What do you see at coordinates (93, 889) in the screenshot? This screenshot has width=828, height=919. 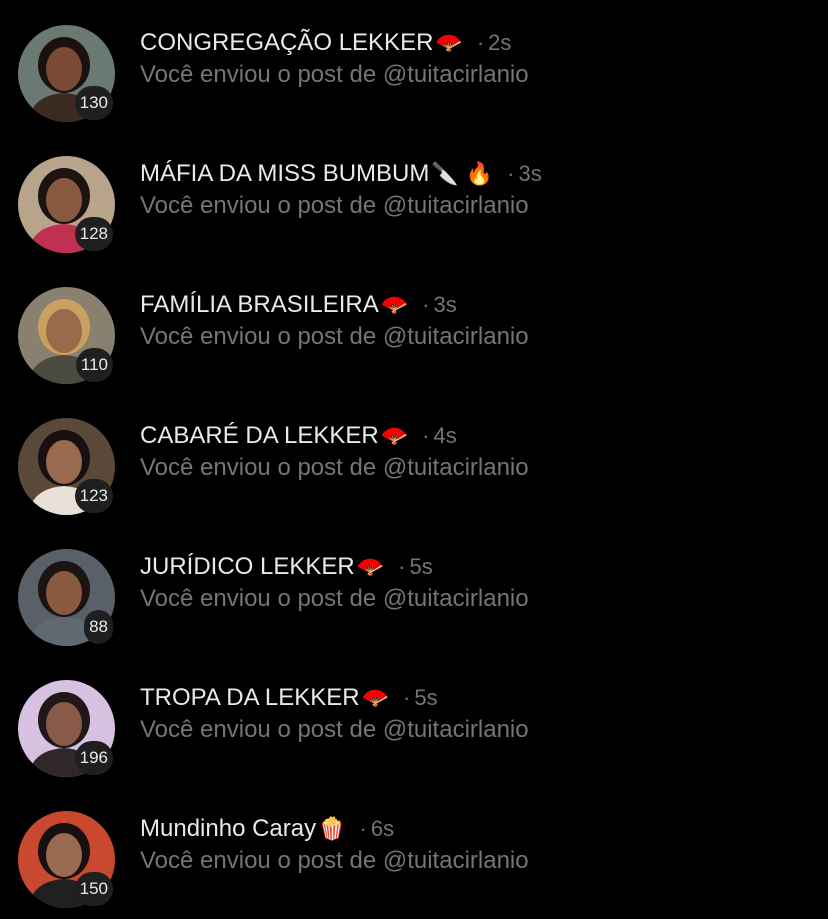 I see `member-count-badge: 150` at bounding box center [93, 889].